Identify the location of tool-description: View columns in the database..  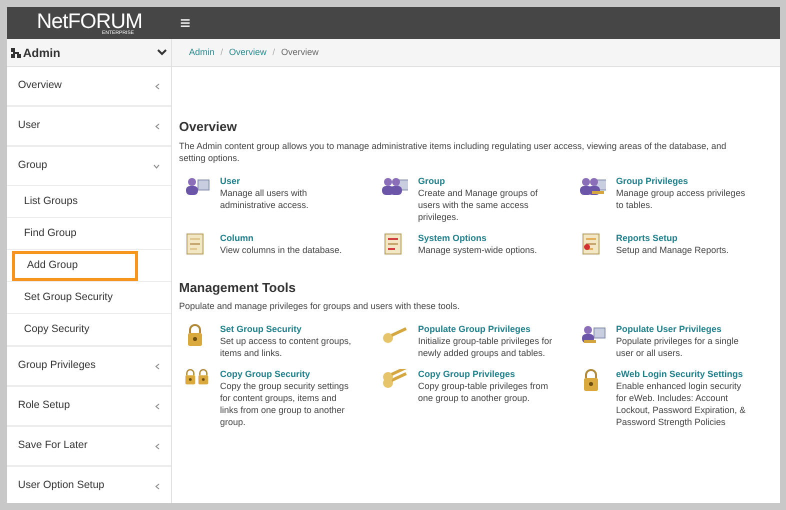
(281, 250).